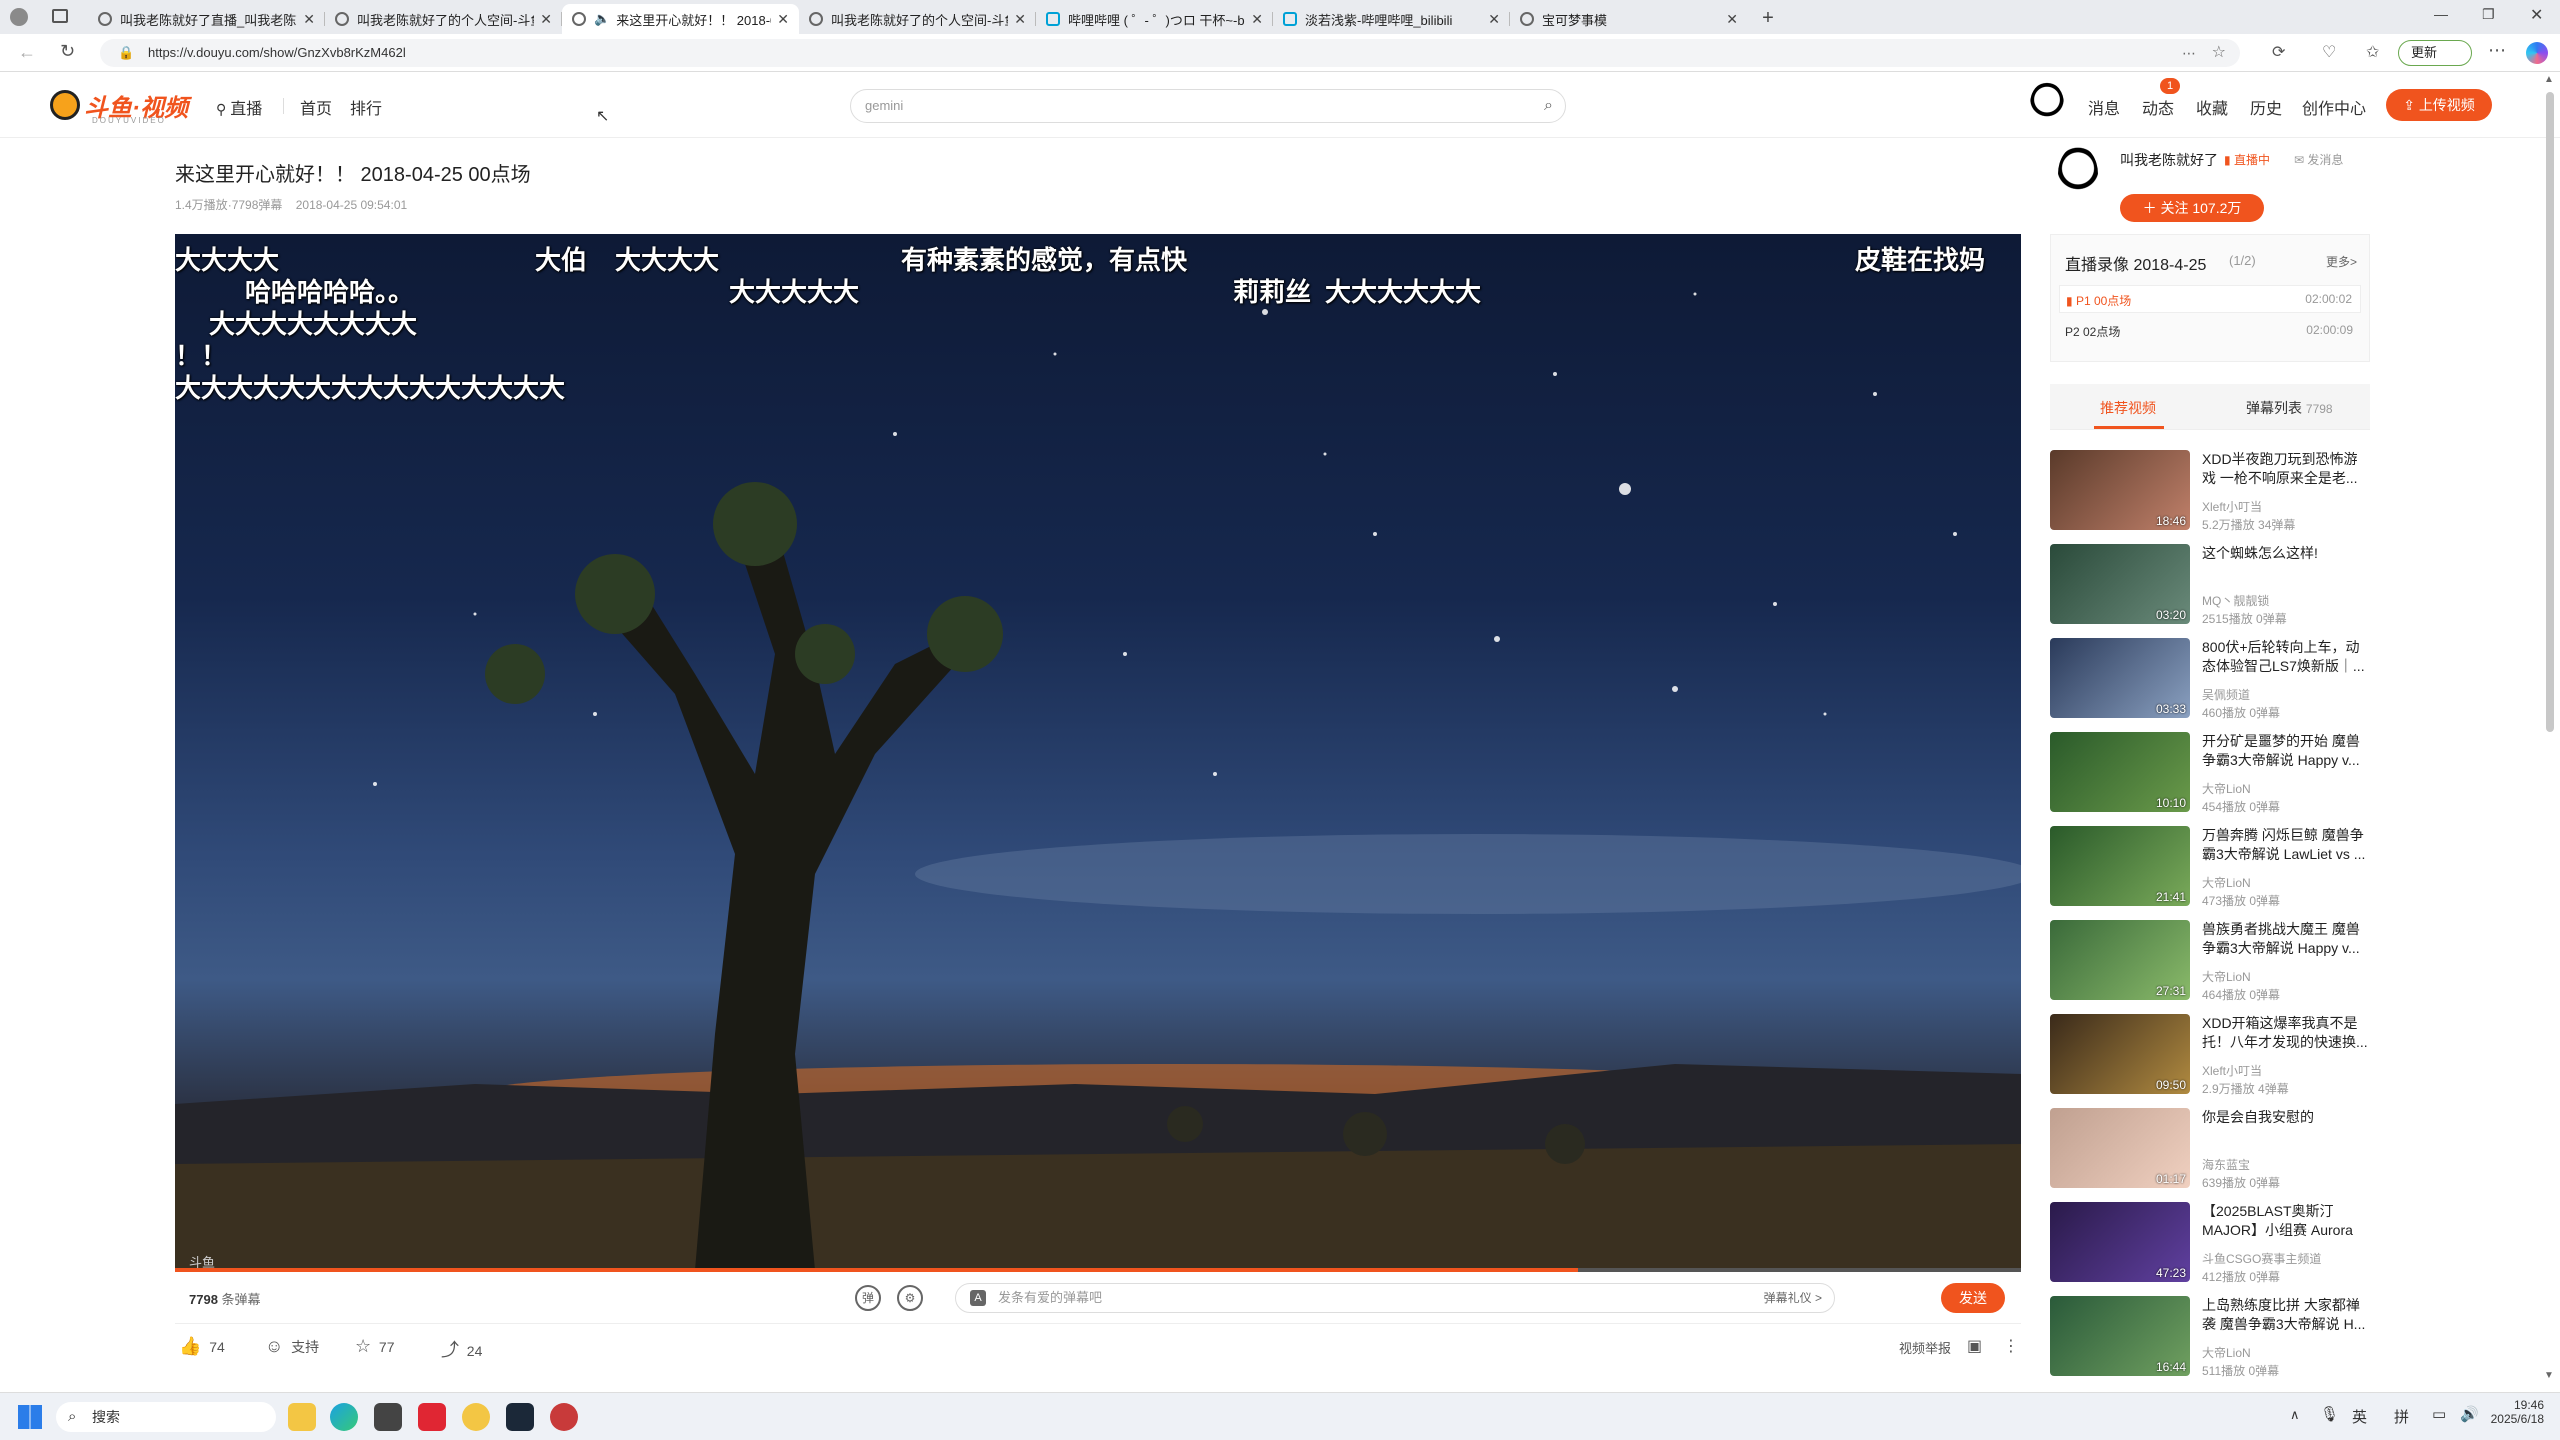  I want to click on report-video-link: 视频举报, so click(1925, 1347).